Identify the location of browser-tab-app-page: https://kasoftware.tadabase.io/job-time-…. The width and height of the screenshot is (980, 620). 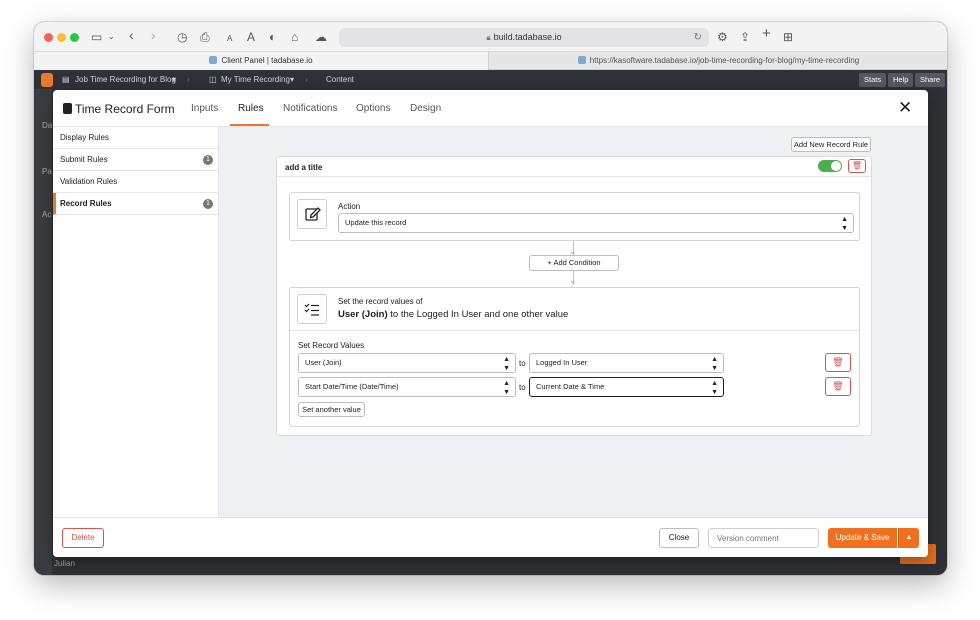
(718, 61).